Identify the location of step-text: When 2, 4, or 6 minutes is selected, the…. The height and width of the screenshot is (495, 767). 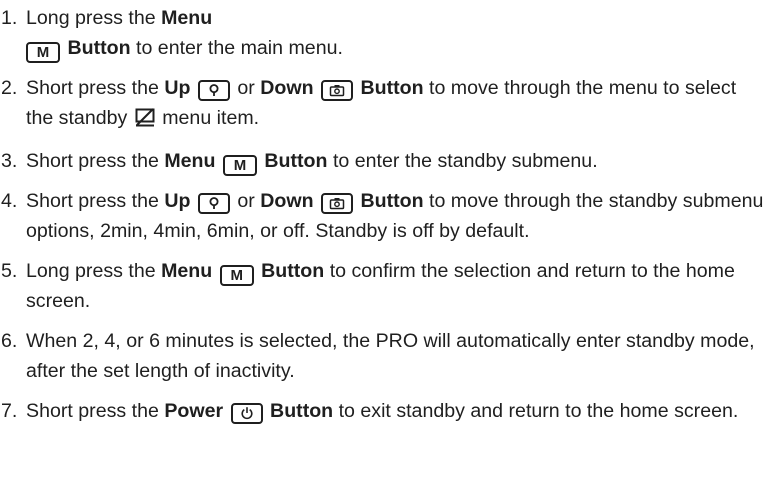
(390, 356).